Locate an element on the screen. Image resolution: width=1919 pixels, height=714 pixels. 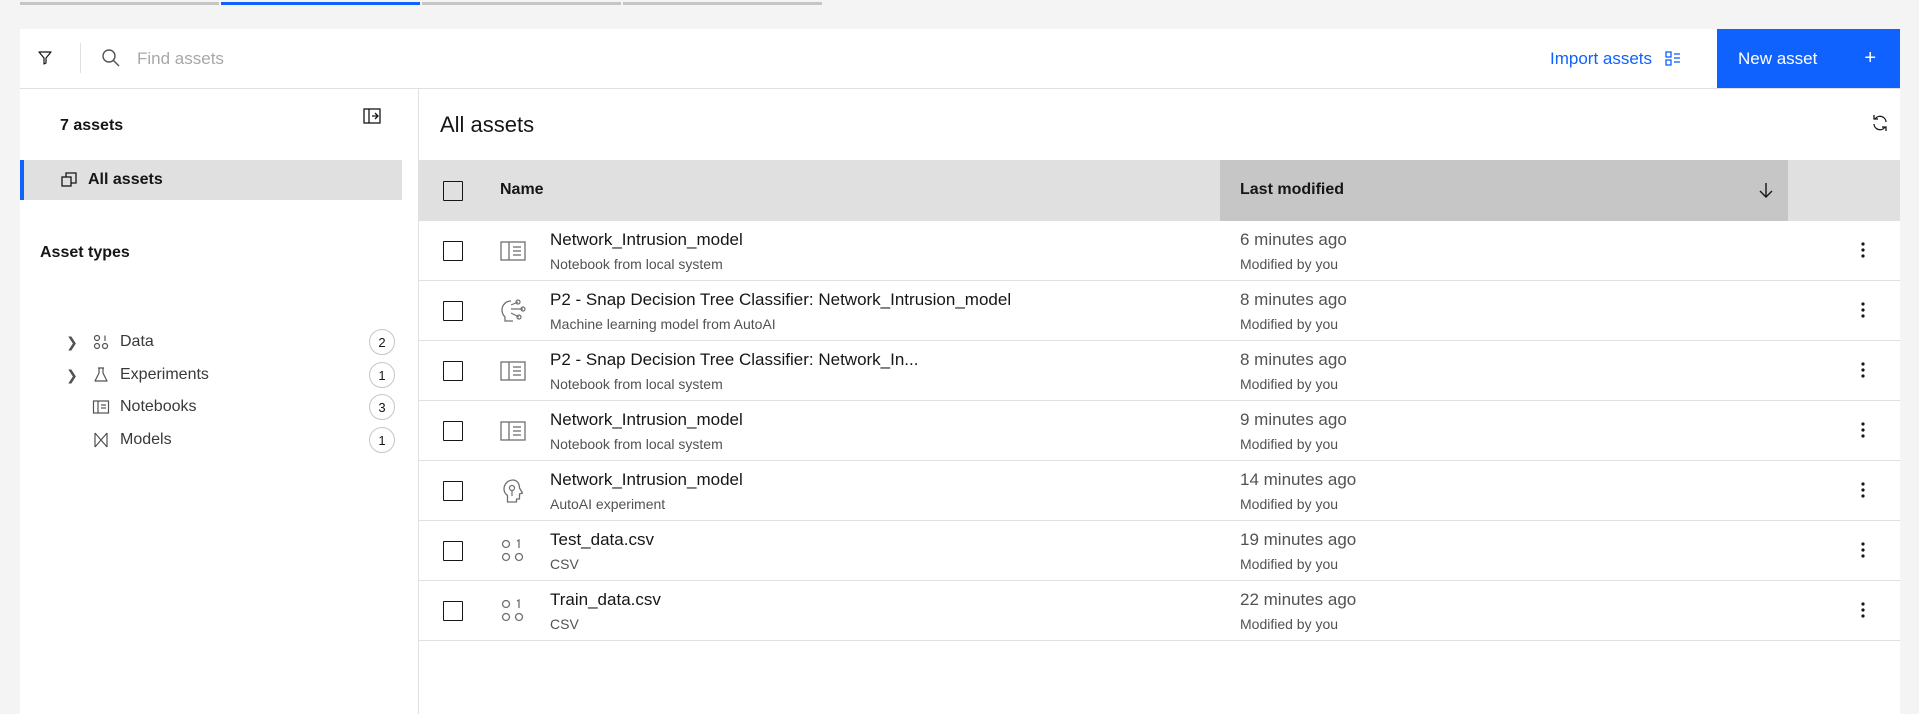
asset-count: 7 assets is located at coordinates (92, 125).